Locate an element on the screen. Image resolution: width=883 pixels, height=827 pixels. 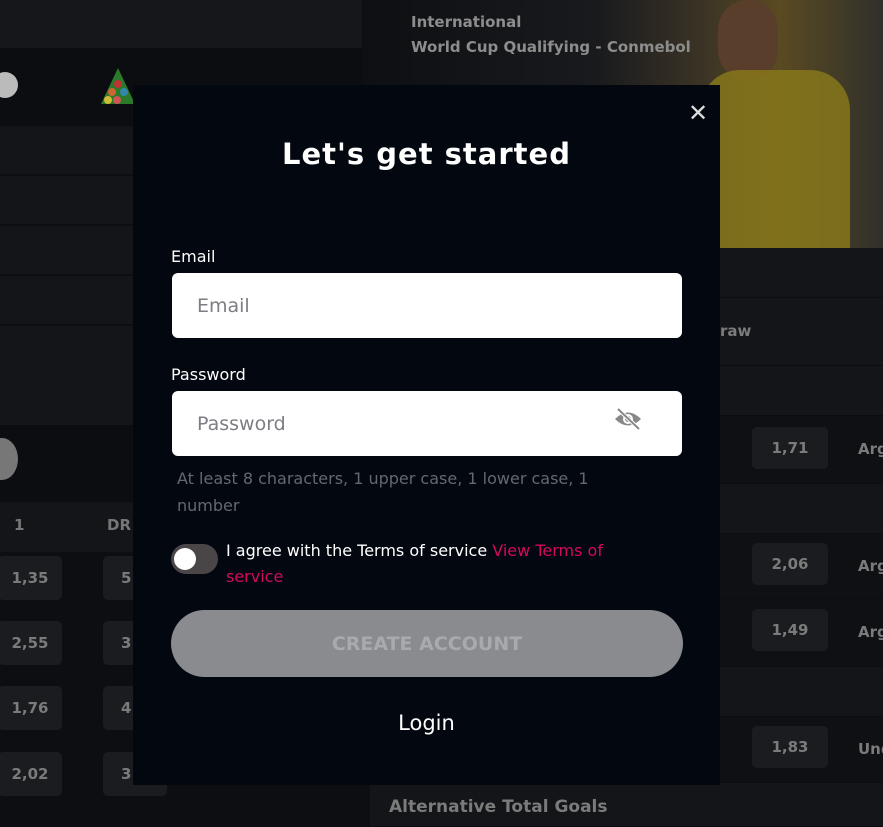
login-link: Login is located at coordinates (426, 723).